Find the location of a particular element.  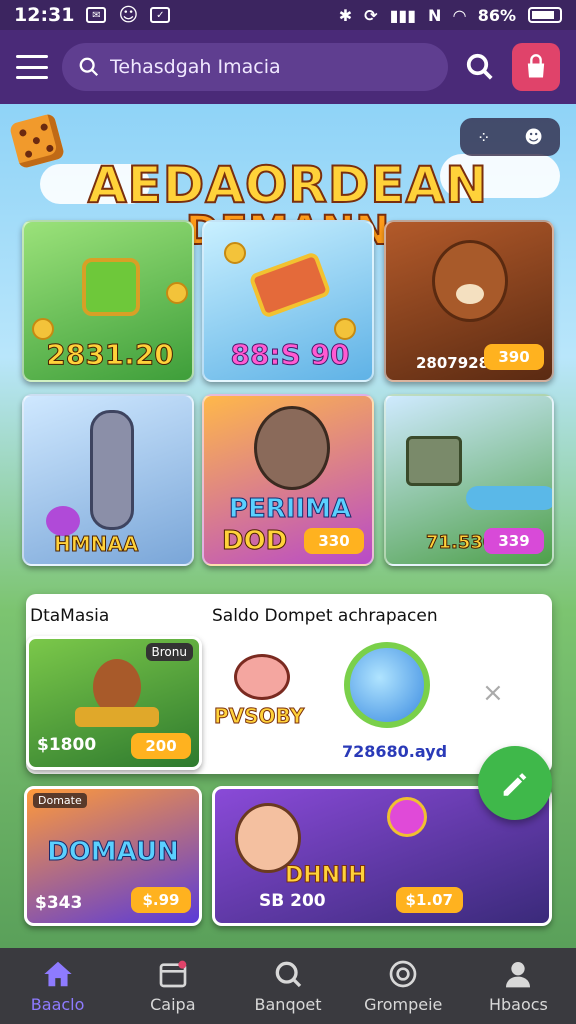

status-bar: 12:31 ✉ ☺ ✓ ✱ ⟳ ▮▮▮ N ◠ 86% is located at coordinates (288, 15).